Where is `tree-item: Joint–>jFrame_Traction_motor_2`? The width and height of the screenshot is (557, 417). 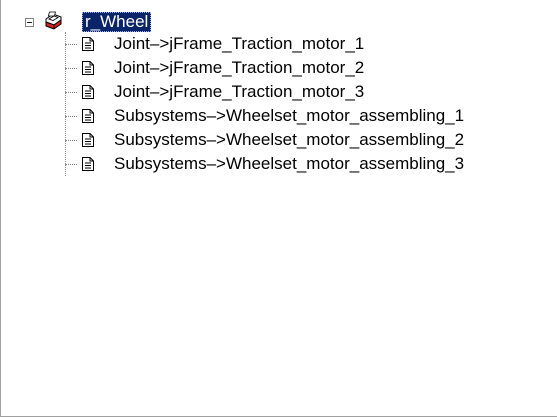 tree-item: Joint–>jFrame_Traction_motor_2 is located at coordinates (220, 68).